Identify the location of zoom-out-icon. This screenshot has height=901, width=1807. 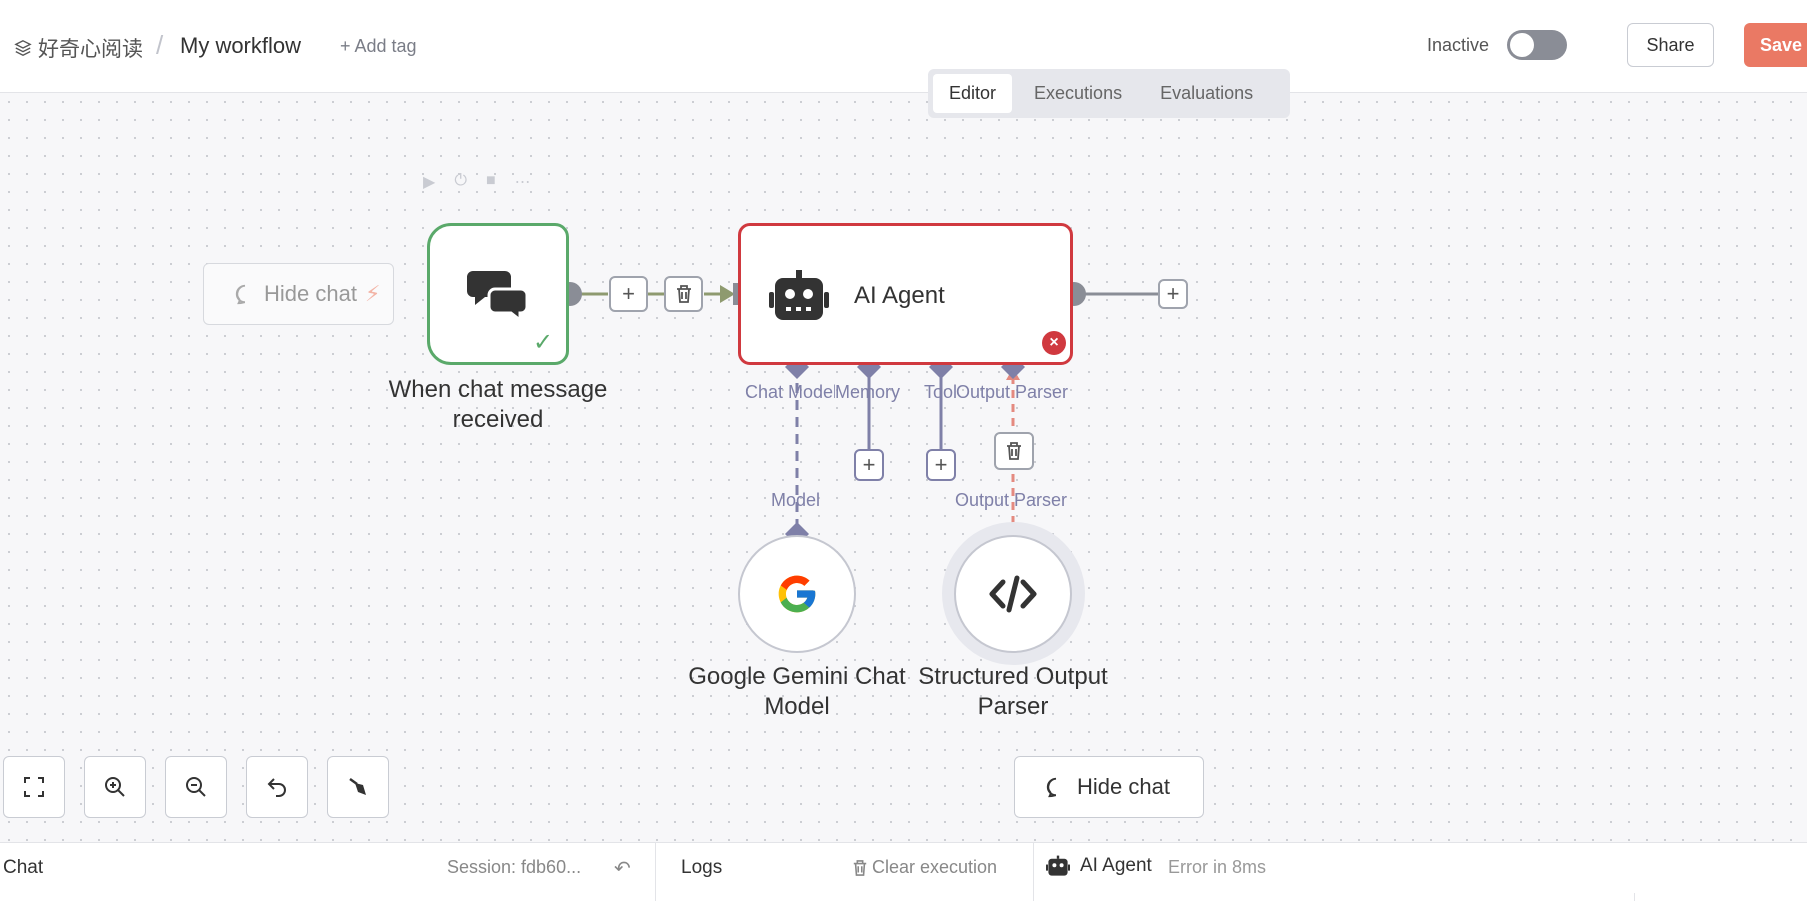
(196, 787).